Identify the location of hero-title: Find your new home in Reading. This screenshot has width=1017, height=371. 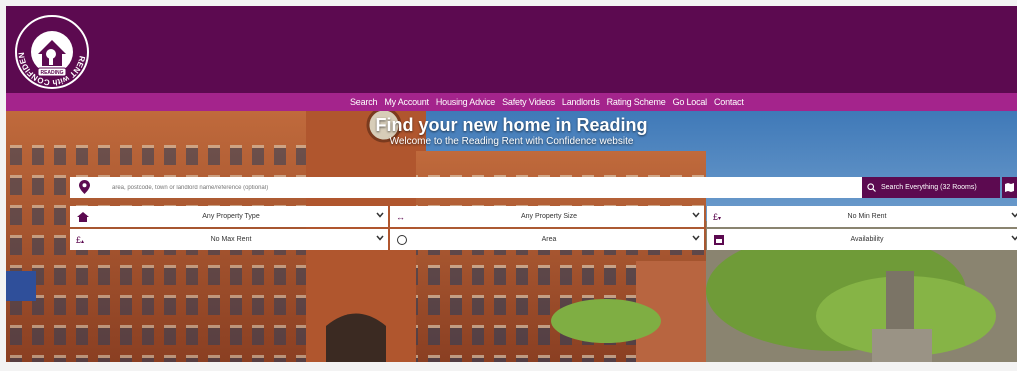
(511, 125).